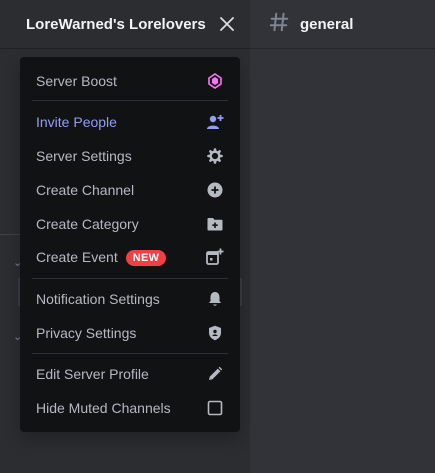 Image resolution: width=435 pixels, height=473 pixels. What do you see at coordinates (98, 299) in the screenshot?
I see `menu-item-label: Notification Settings` at bounding box center [98, 299].